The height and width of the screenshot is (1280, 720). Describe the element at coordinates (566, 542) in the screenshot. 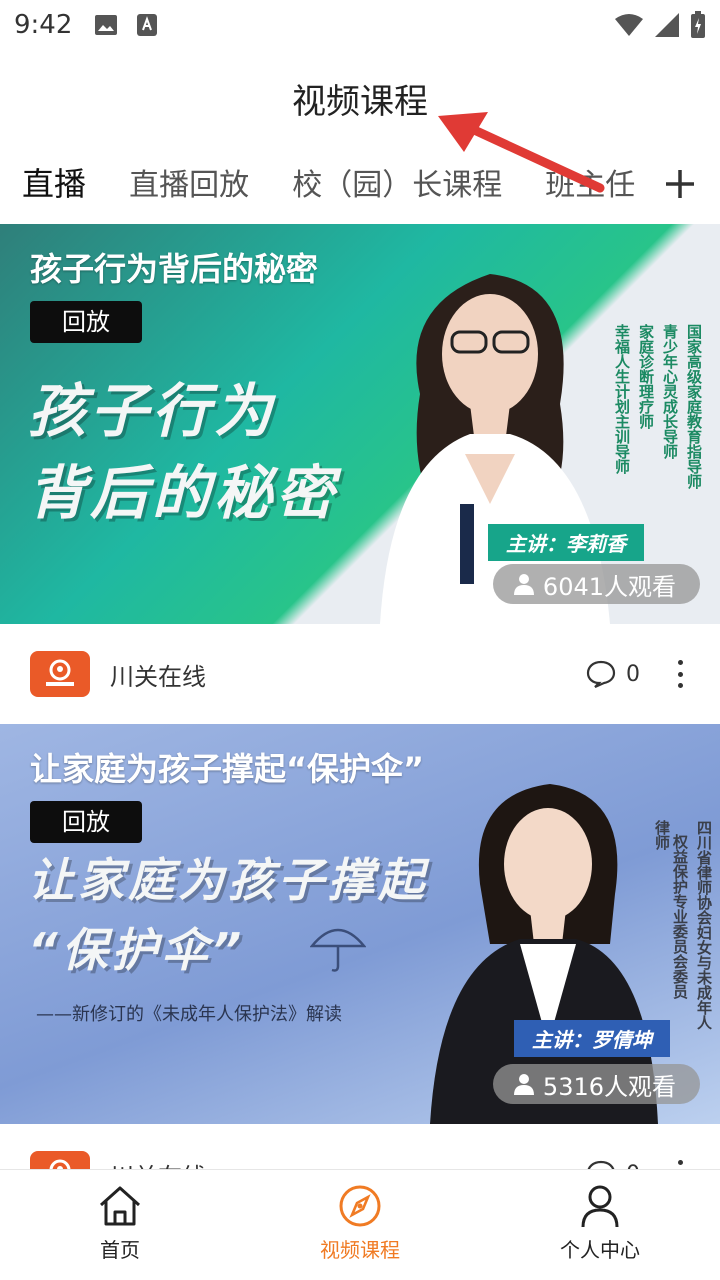

I see `speaker-label: 主讲：李莉香` at that location.